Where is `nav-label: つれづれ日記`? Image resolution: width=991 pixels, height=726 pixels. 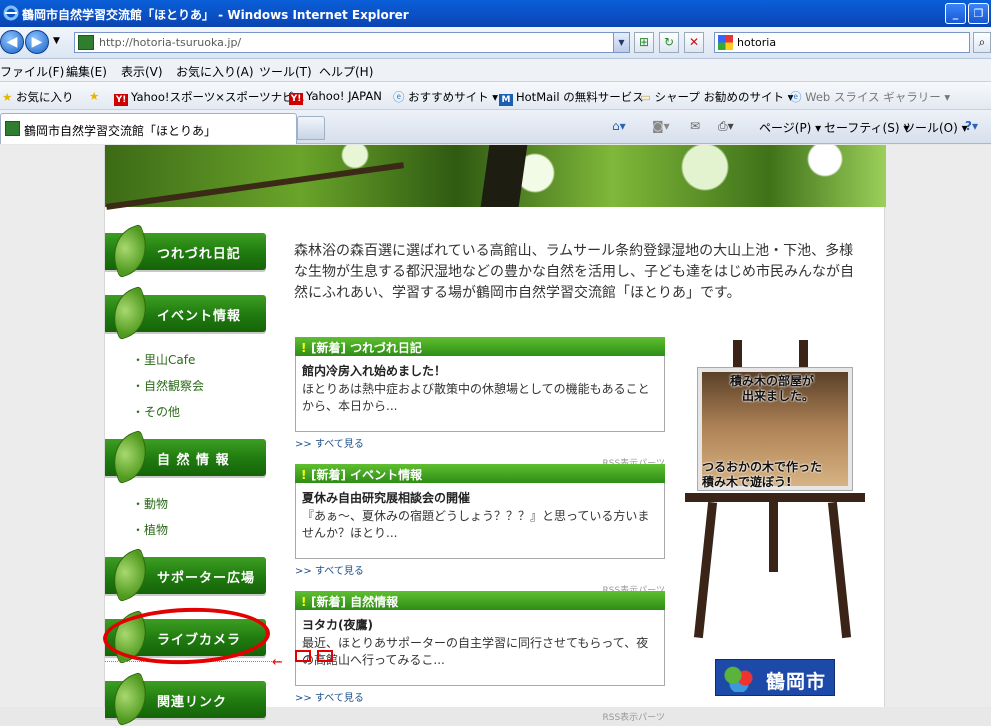
nav-label: つれづれ日記 is located at coordinates (199, 254).